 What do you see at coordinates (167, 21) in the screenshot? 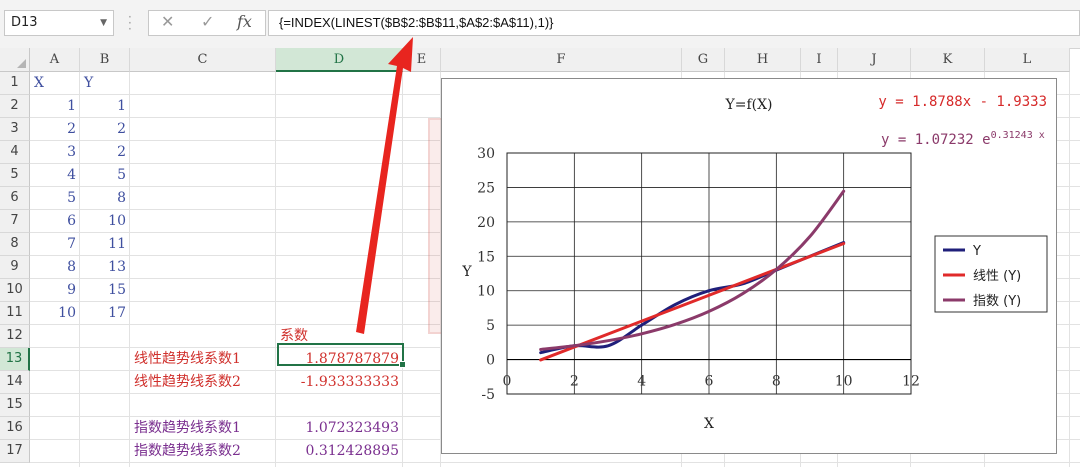
I see `cancel-icon: ✕` at bounding box center [167, 21].